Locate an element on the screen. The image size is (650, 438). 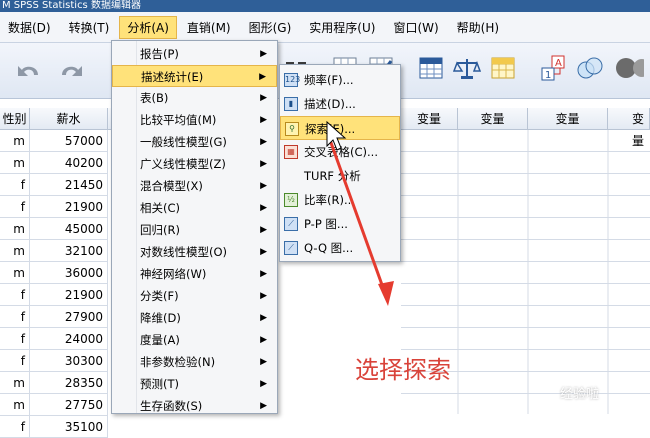
cell-salary: 35100 is located at coordinates (69, 427).